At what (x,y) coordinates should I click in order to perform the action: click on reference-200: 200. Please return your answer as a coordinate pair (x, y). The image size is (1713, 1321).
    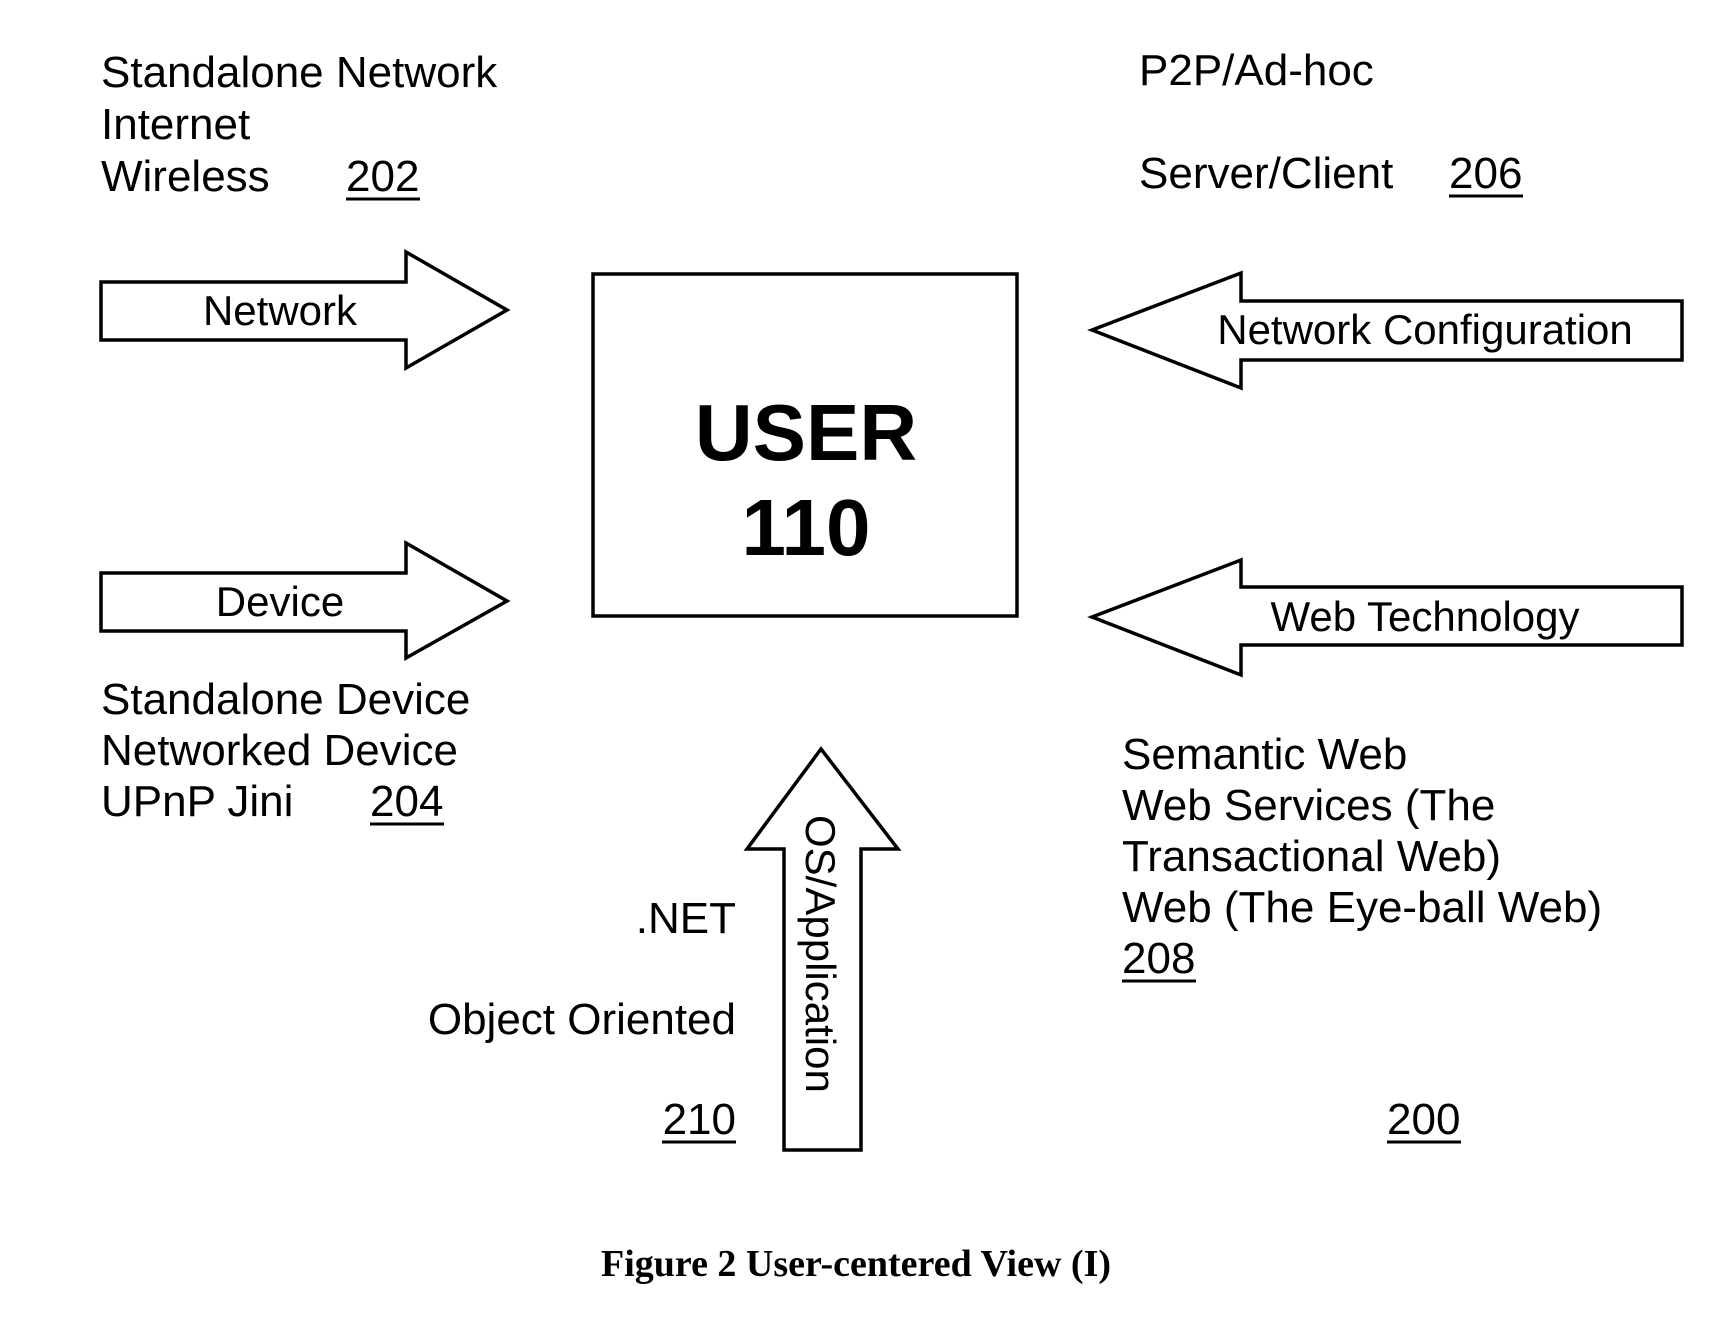
    Looking at the image, I should click on (1423, 1119).